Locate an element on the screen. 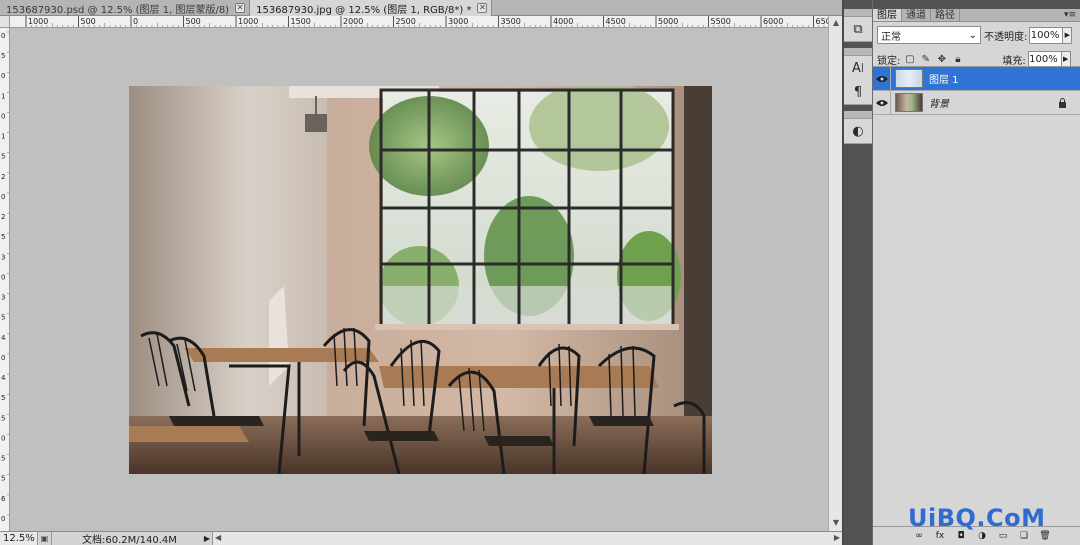 Image resolution: width=1080 pixels, height=545 pixels. ruler-label: 4500 is located at coordinates (616, 21).